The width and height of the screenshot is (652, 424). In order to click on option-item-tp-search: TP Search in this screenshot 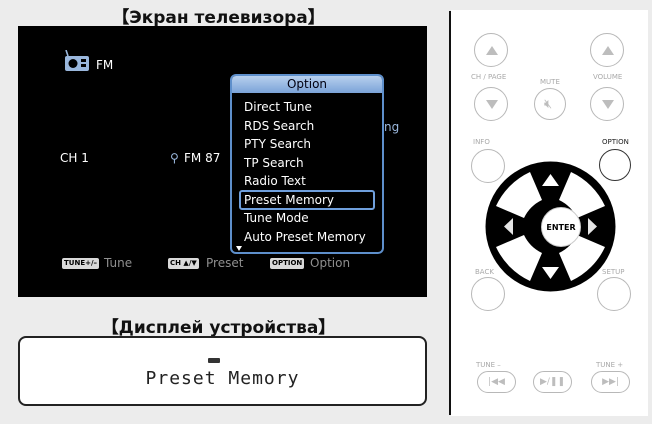, I will do `click(307, 163)`.